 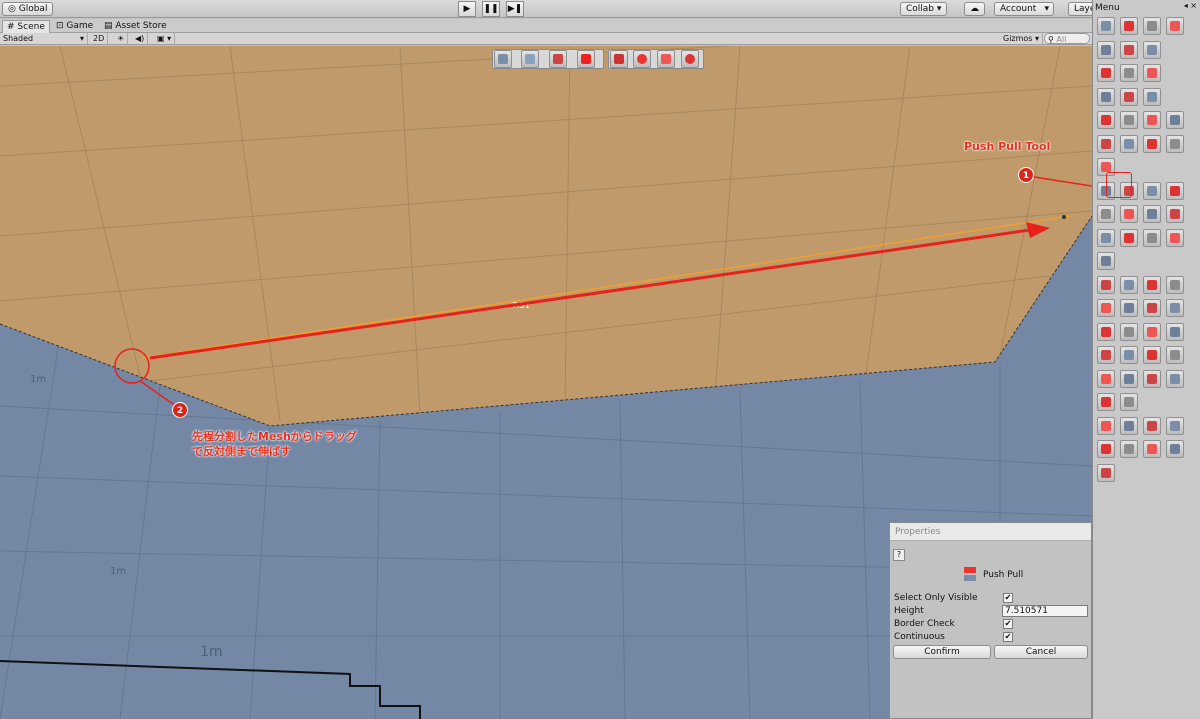 I want to click on play-button: ▶, so click(x=467, y=9).